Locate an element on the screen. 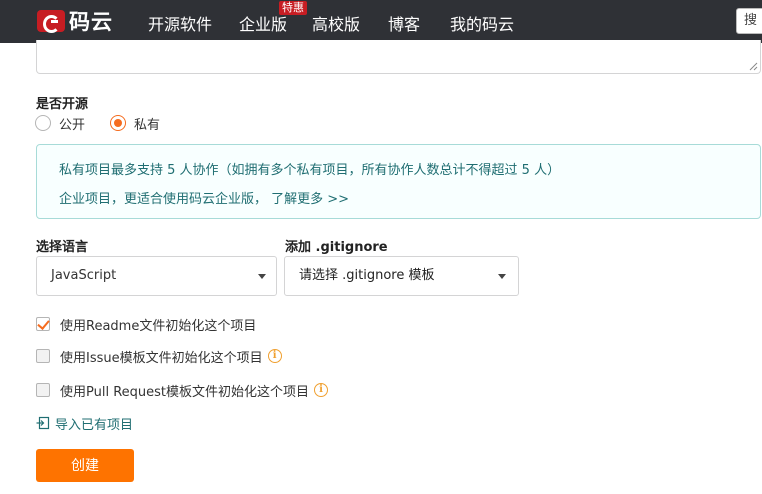  nav-my-gitee: 我的码云 is located at coordinates (482, 23).